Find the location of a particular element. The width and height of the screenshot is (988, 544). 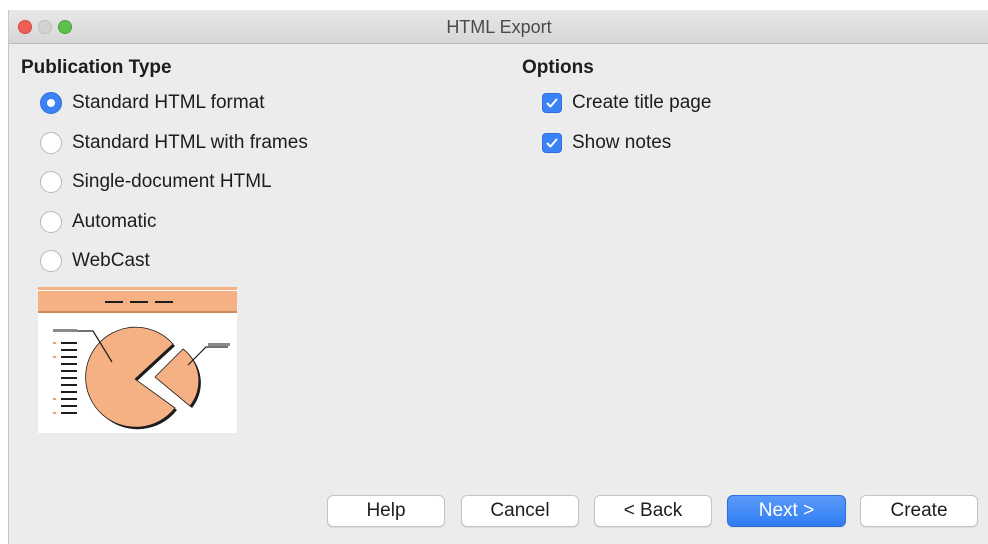

help-button: Help is located at coordinates (386, 511).